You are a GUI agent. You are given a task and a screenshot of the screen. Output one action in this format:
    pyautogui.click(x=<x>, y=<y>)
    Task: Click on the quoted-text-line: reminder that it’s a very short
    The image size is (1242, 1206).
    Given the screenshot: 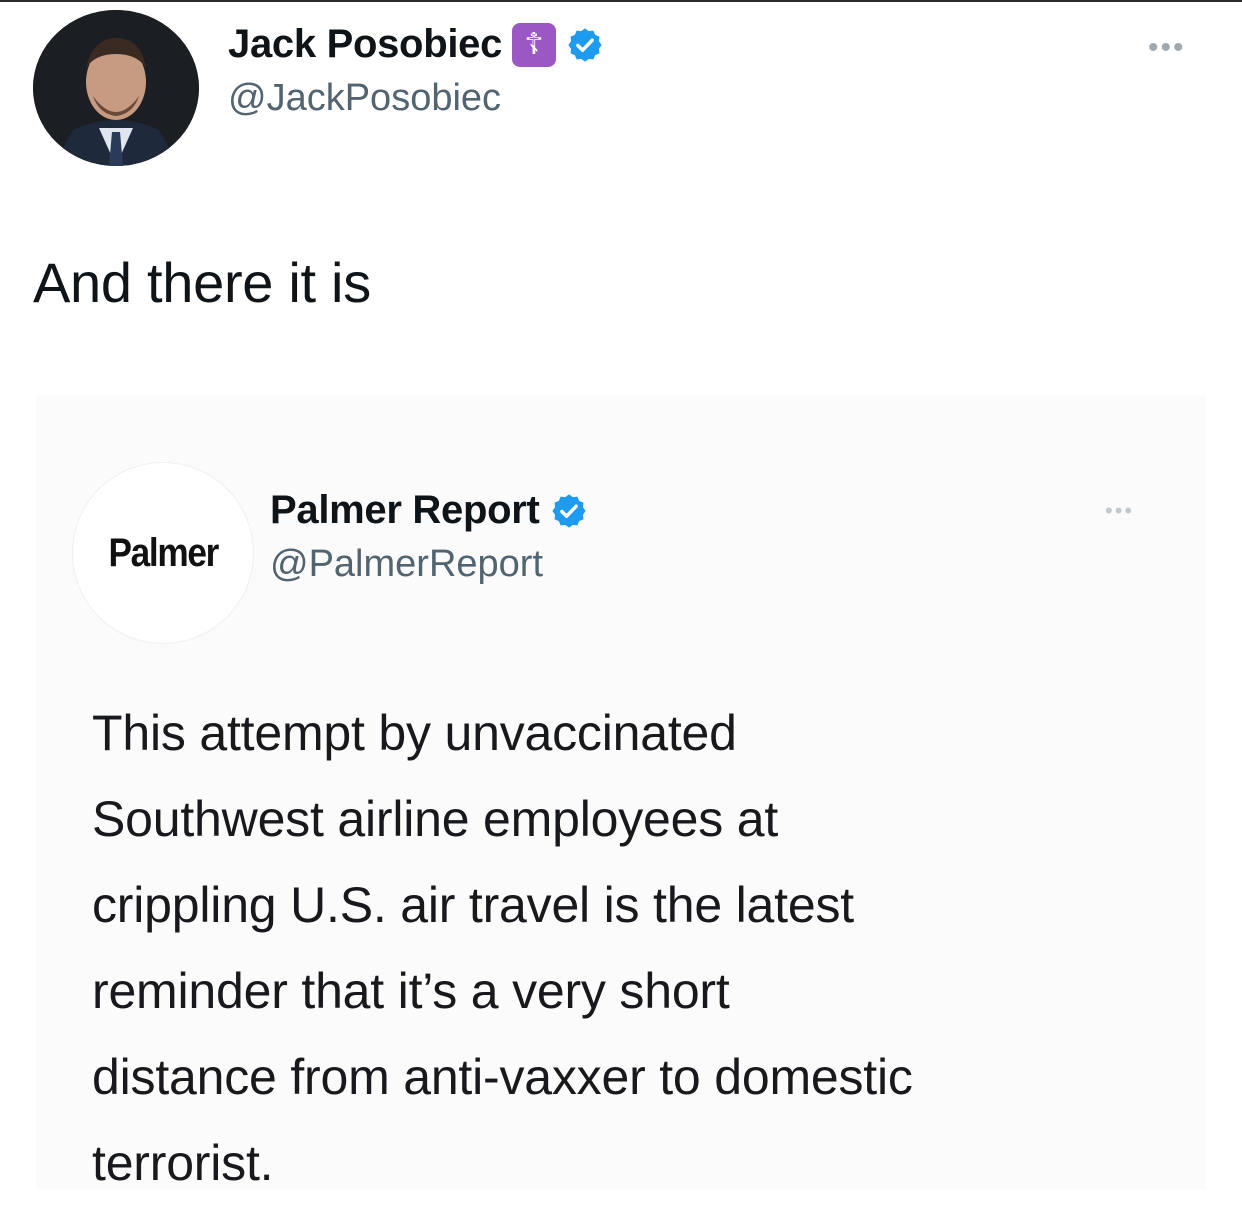 What is the action you would take?
    pyautogui.click(x=411, y=991)
    